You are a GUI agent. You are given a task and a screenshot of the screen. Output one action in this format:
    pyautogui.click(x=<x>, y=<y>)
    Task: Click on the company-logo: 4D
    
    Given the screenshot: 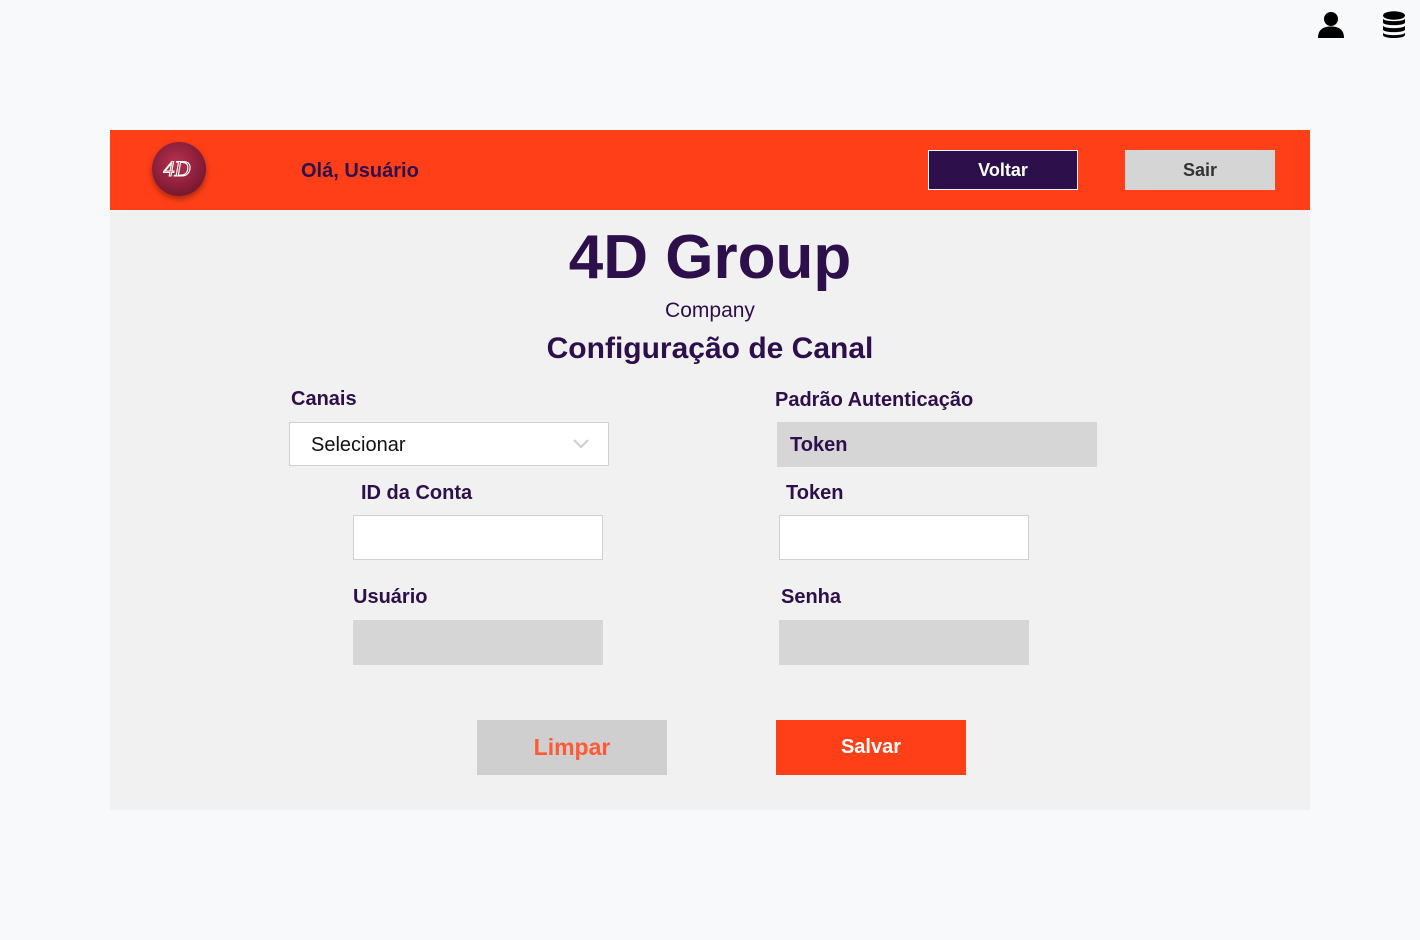 What is the action you would take?
    pyautogui.click(x=179, y=169)
    